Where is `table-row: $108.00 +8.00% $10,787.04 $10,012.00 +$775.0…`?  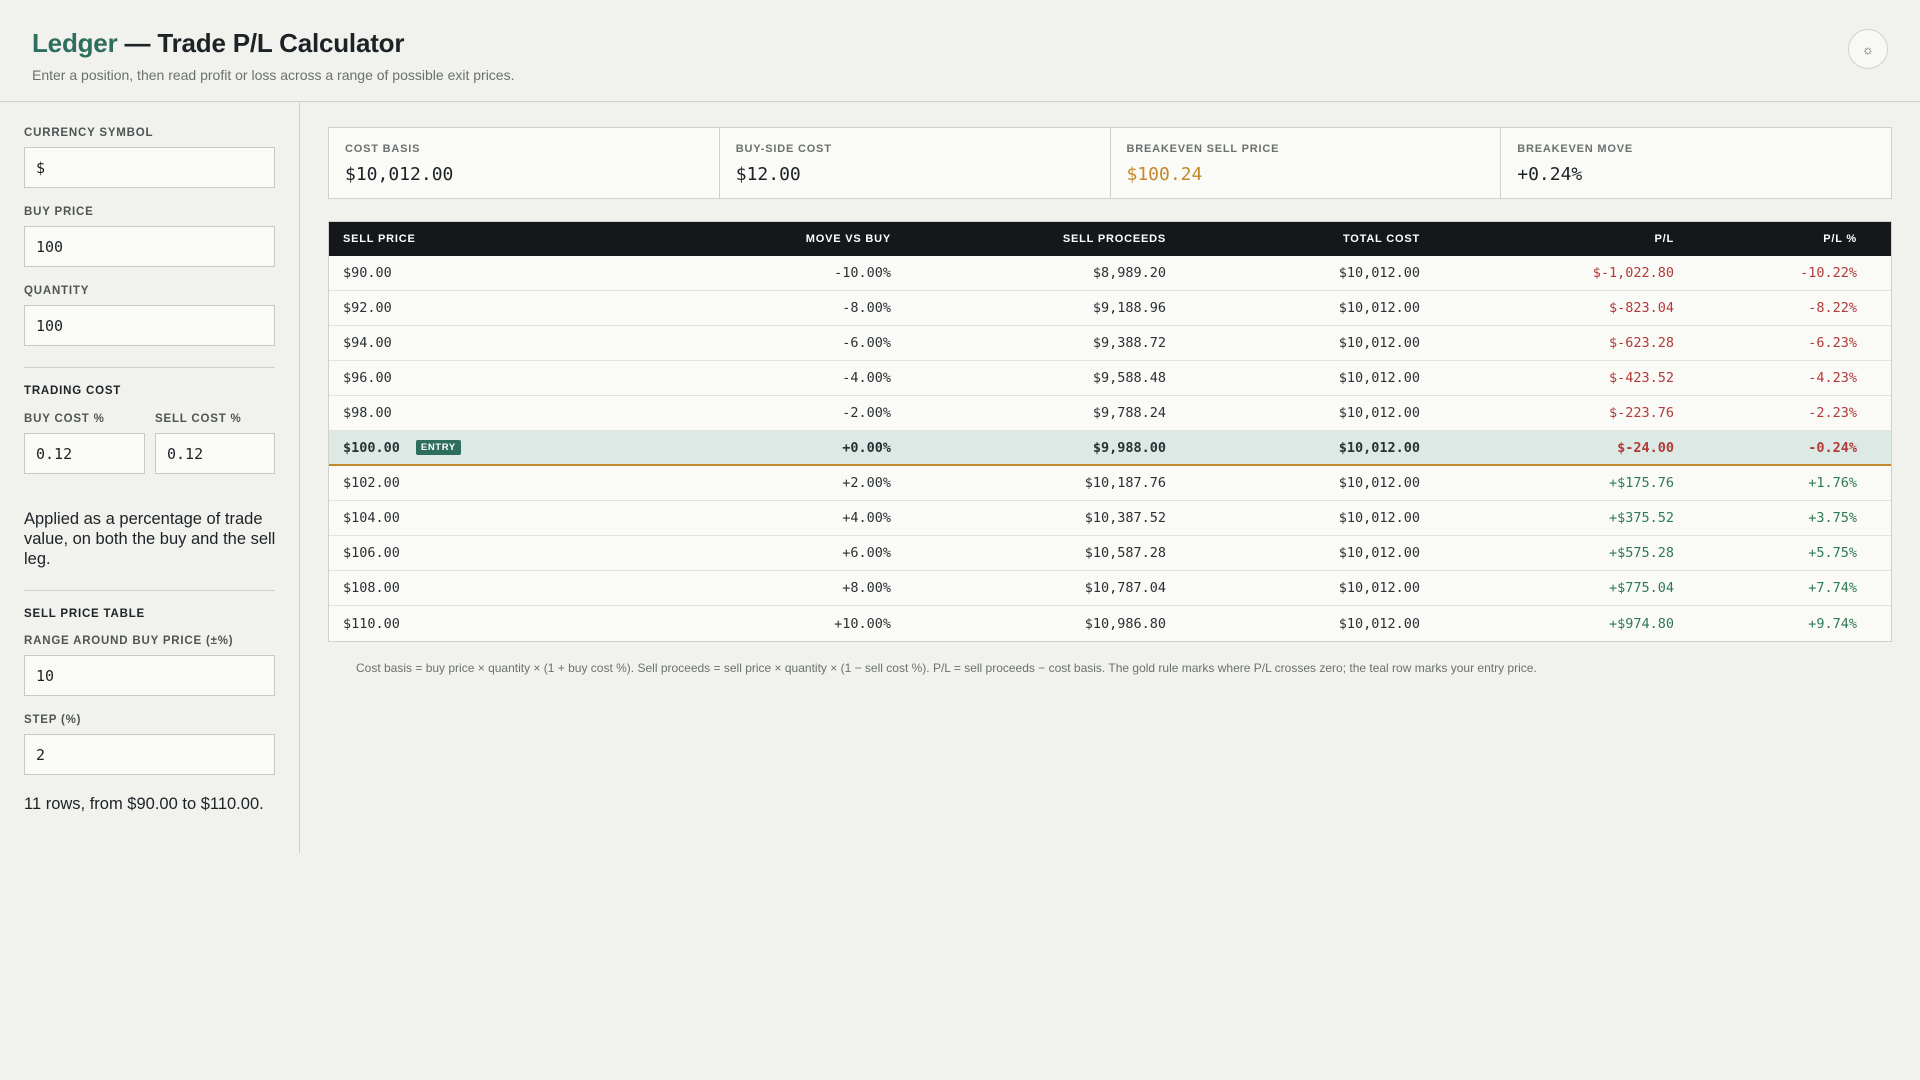
table-row: $108.00 +8.00% $10,787.04 $10,012.00 +$775.0… is located at coordinates (1110, 588).